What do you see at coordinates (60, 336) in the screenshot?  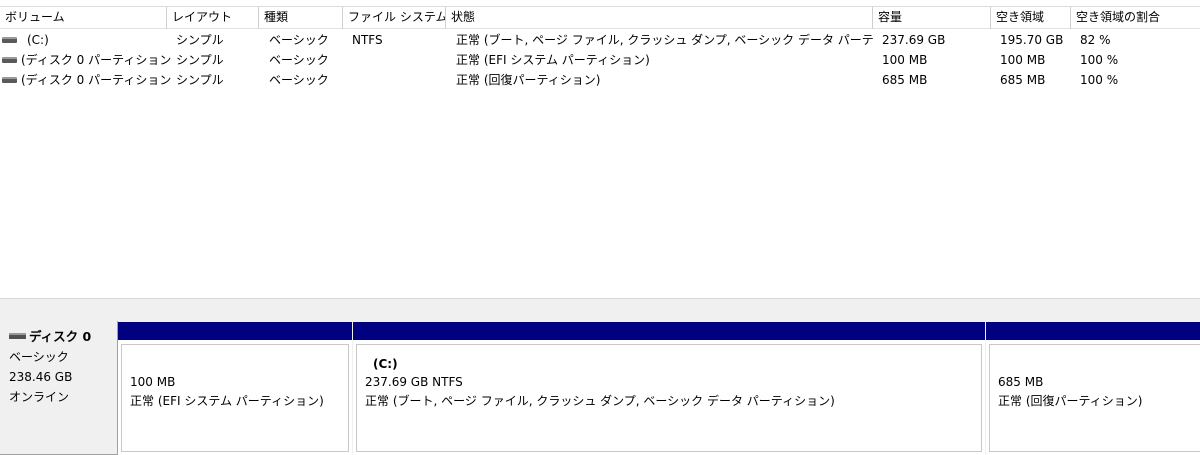 I see `disk-name: ディスク 0` at bounding box center [60, 336].